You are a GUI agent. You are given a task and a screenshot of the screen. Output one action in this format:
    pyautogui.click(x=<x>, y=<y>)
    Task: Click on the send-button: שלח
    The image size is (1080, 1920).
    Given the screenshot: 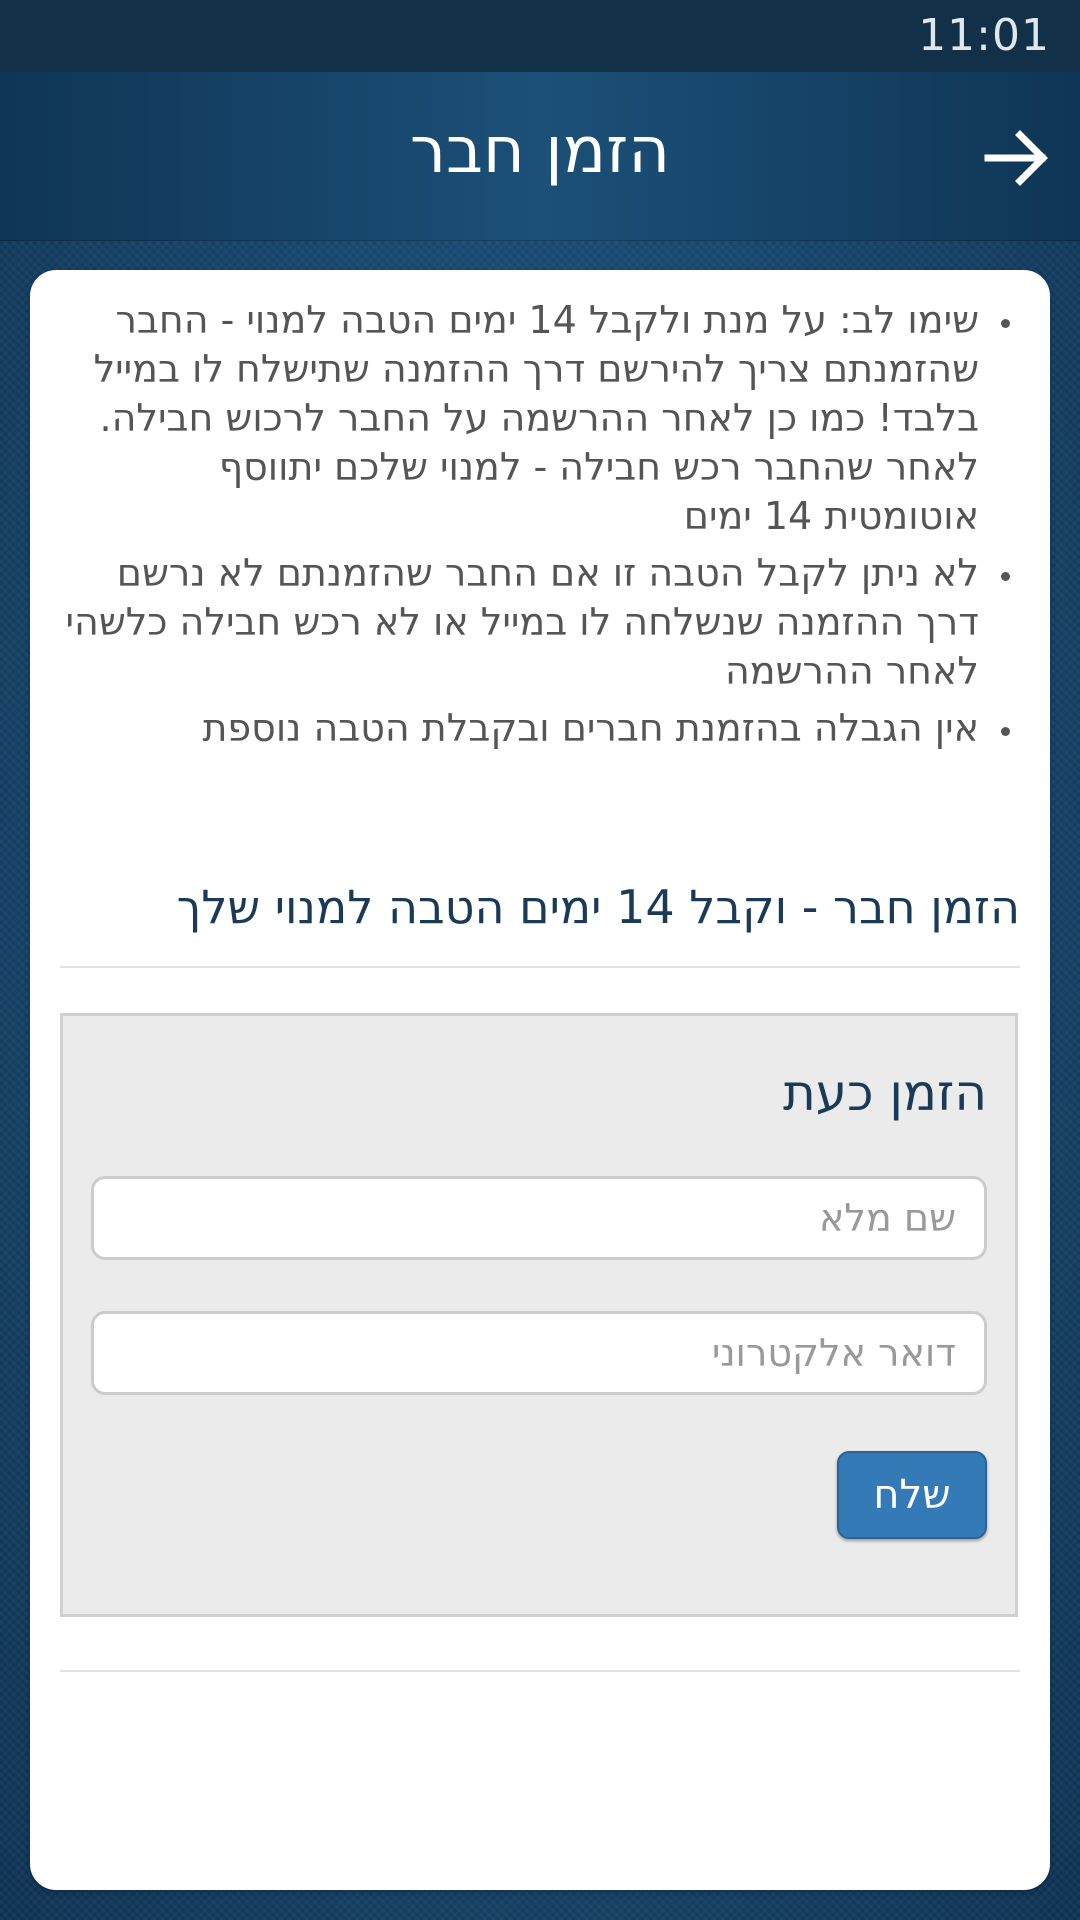 What is the action you would take?
    pyautogui.click(x=912, y=1495)
    